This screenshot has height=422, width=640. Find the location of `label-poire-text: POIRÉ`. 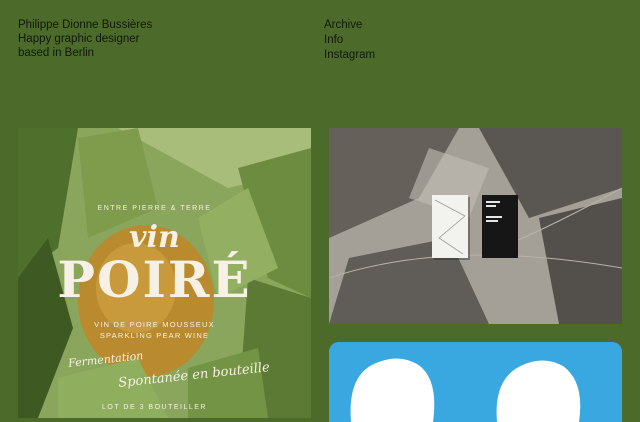

label-poire-text: POIRÉ is located at coordinates (154, 279).